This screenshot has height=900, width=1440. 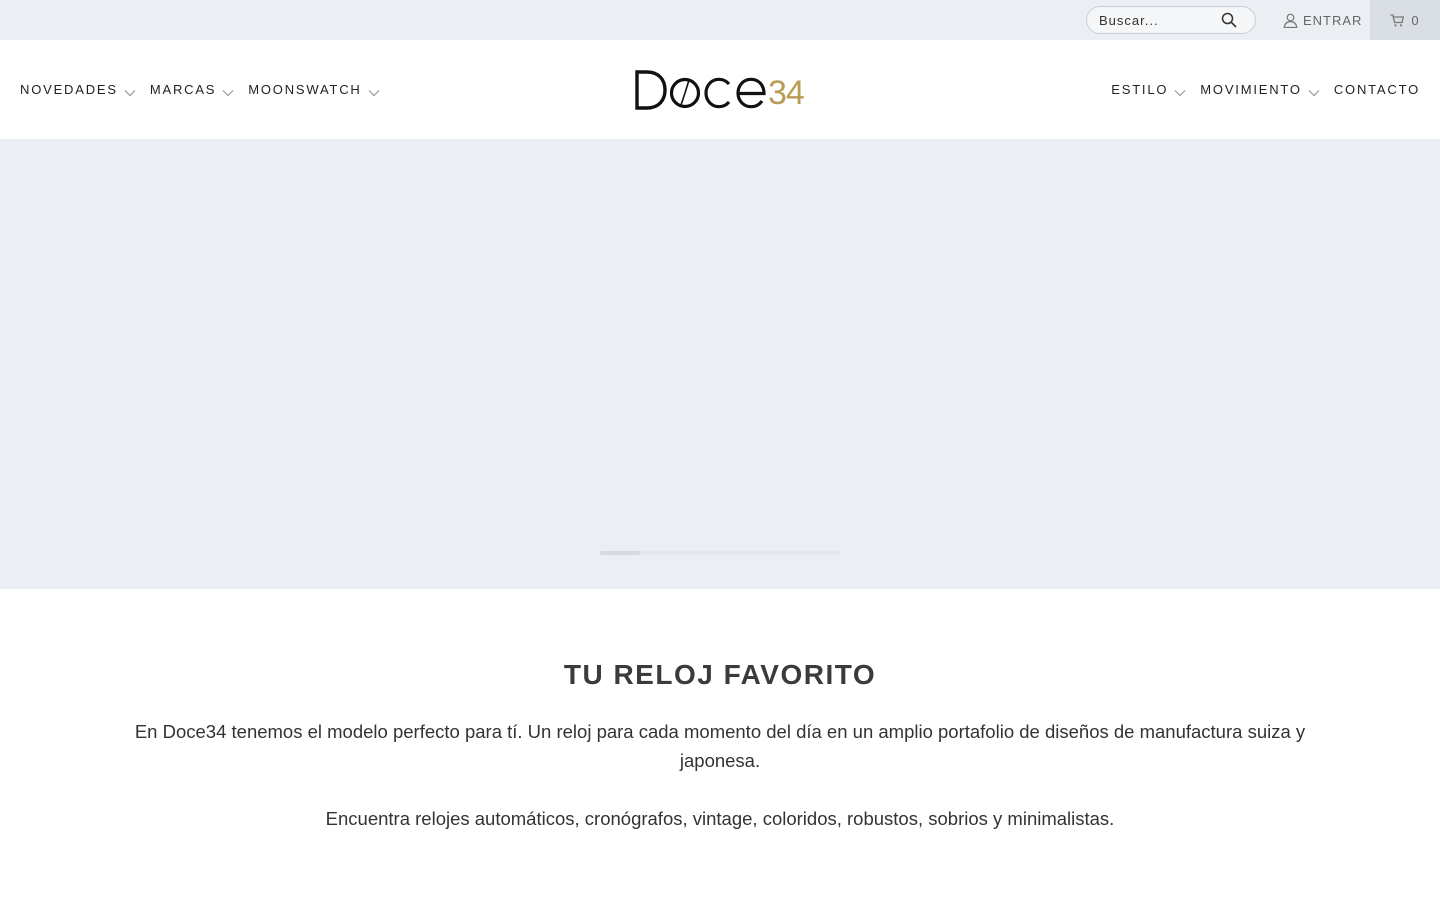 I want to click on nav-item-label: CONTACTO, so click(x=1376, y=89).